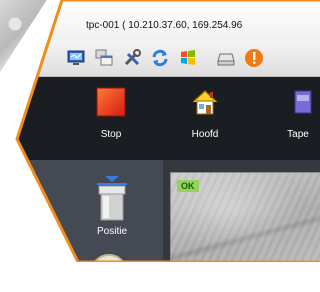 This screenshot has width=320, height=292. I want to click on window-title: tpc-001 ( 10.210.37.60, 169.254.96, so click(164, 25).